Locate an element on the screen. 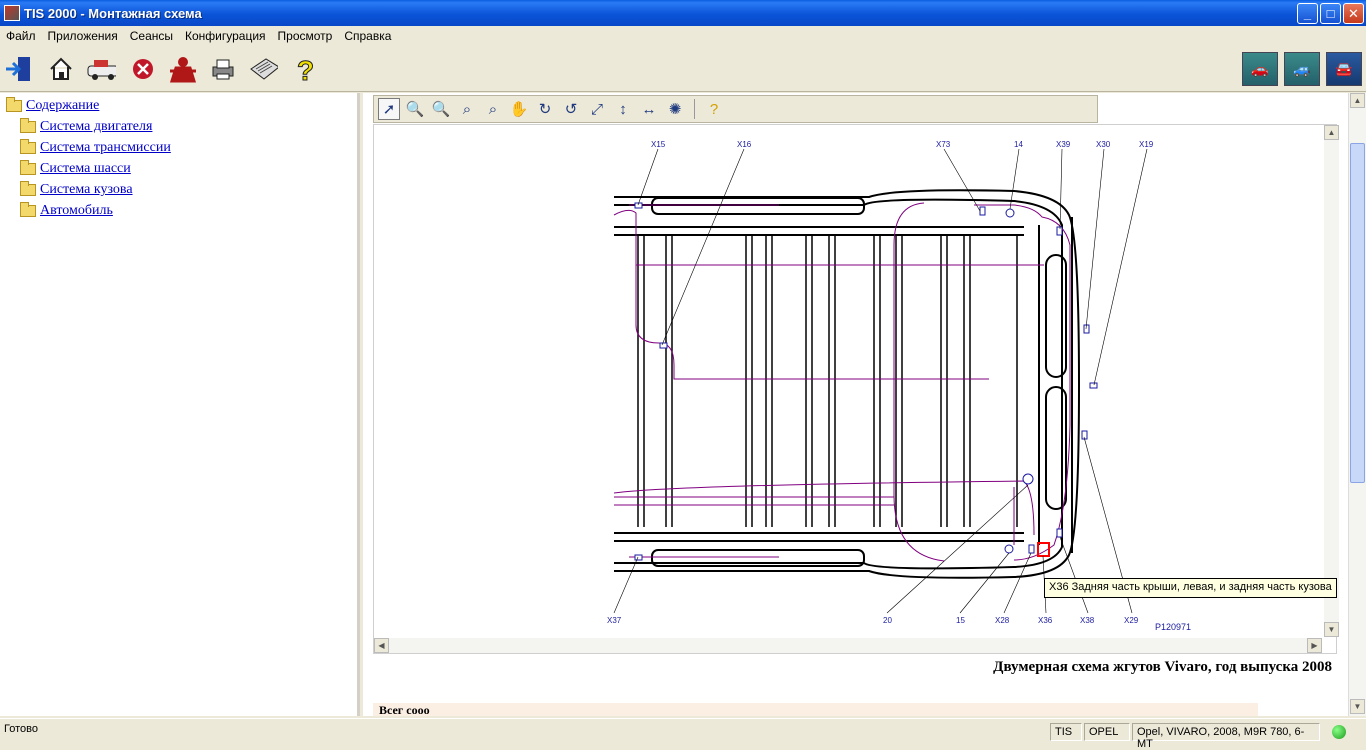 This screenshot has height=750, width=1366. diagnostics-app-icon: 🚙 is located at coordinates (1302, 69).